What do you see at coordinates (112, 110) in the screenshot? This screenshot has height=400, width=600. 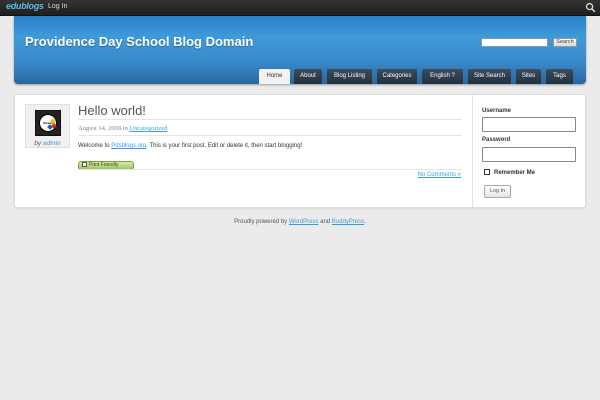 I see `post-title: Hello world!` at bounding box center [112, 110].